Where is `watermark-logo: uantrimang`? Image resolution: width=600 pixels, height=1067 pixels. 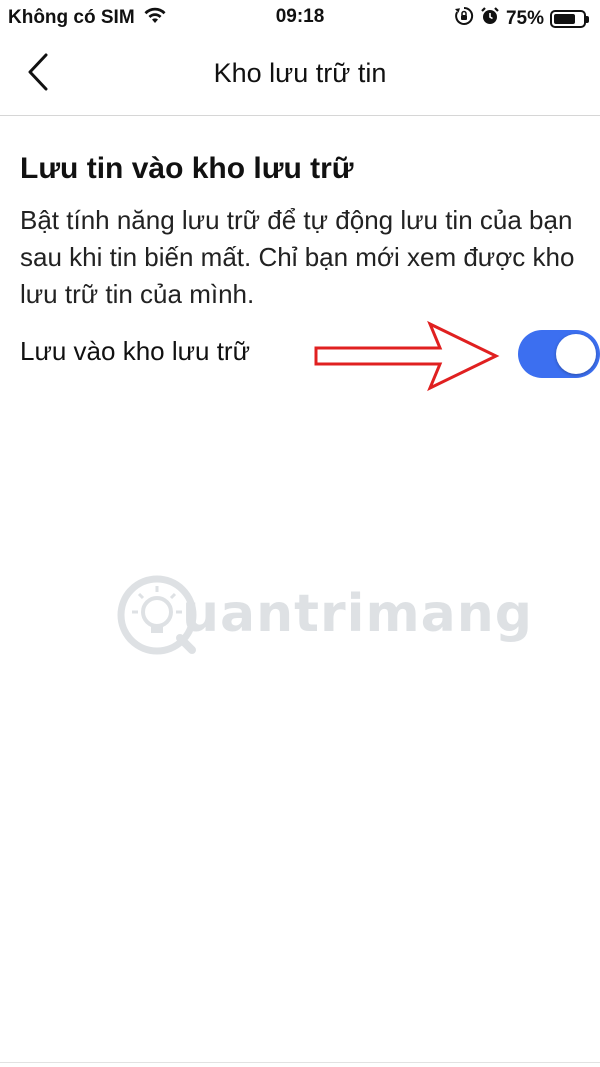
watermark-logo: uantrimang is located at coordinates (322, 615).